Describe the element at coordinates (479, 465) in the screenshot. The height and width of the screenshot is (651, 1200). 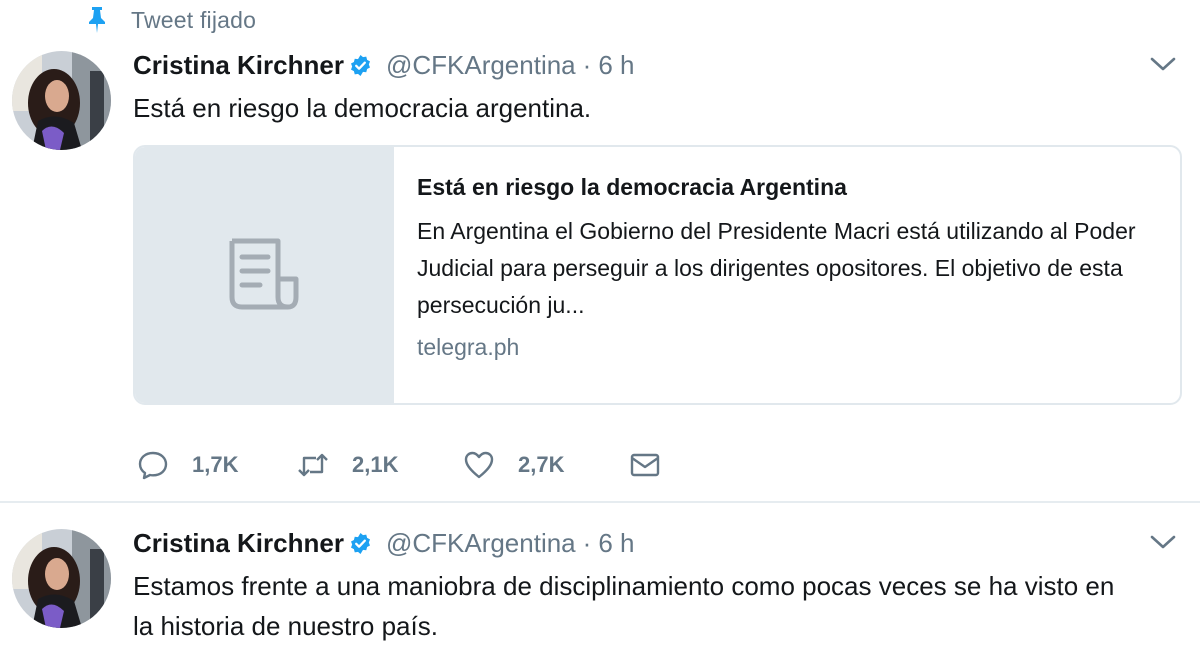
I see `heart-icon` at that location.